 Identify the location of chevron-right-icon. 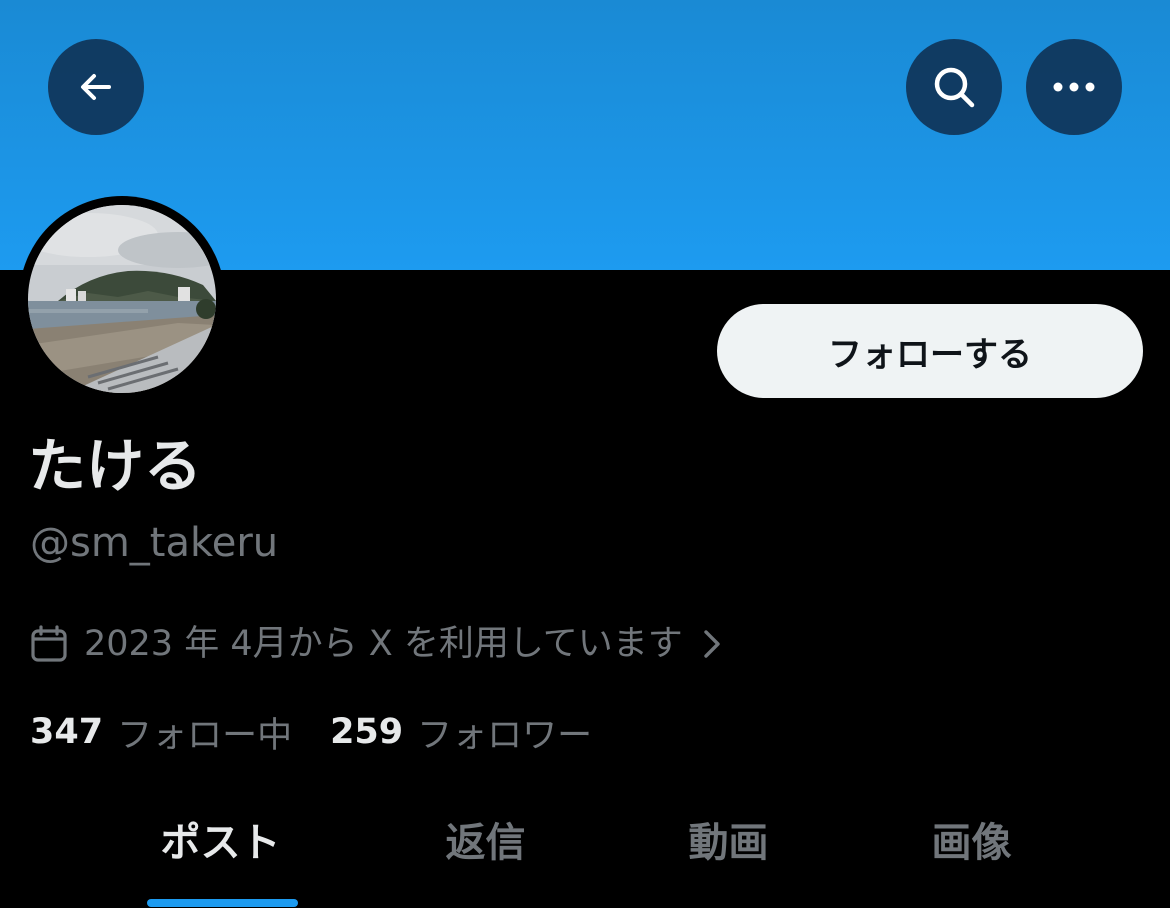
(712, 644).